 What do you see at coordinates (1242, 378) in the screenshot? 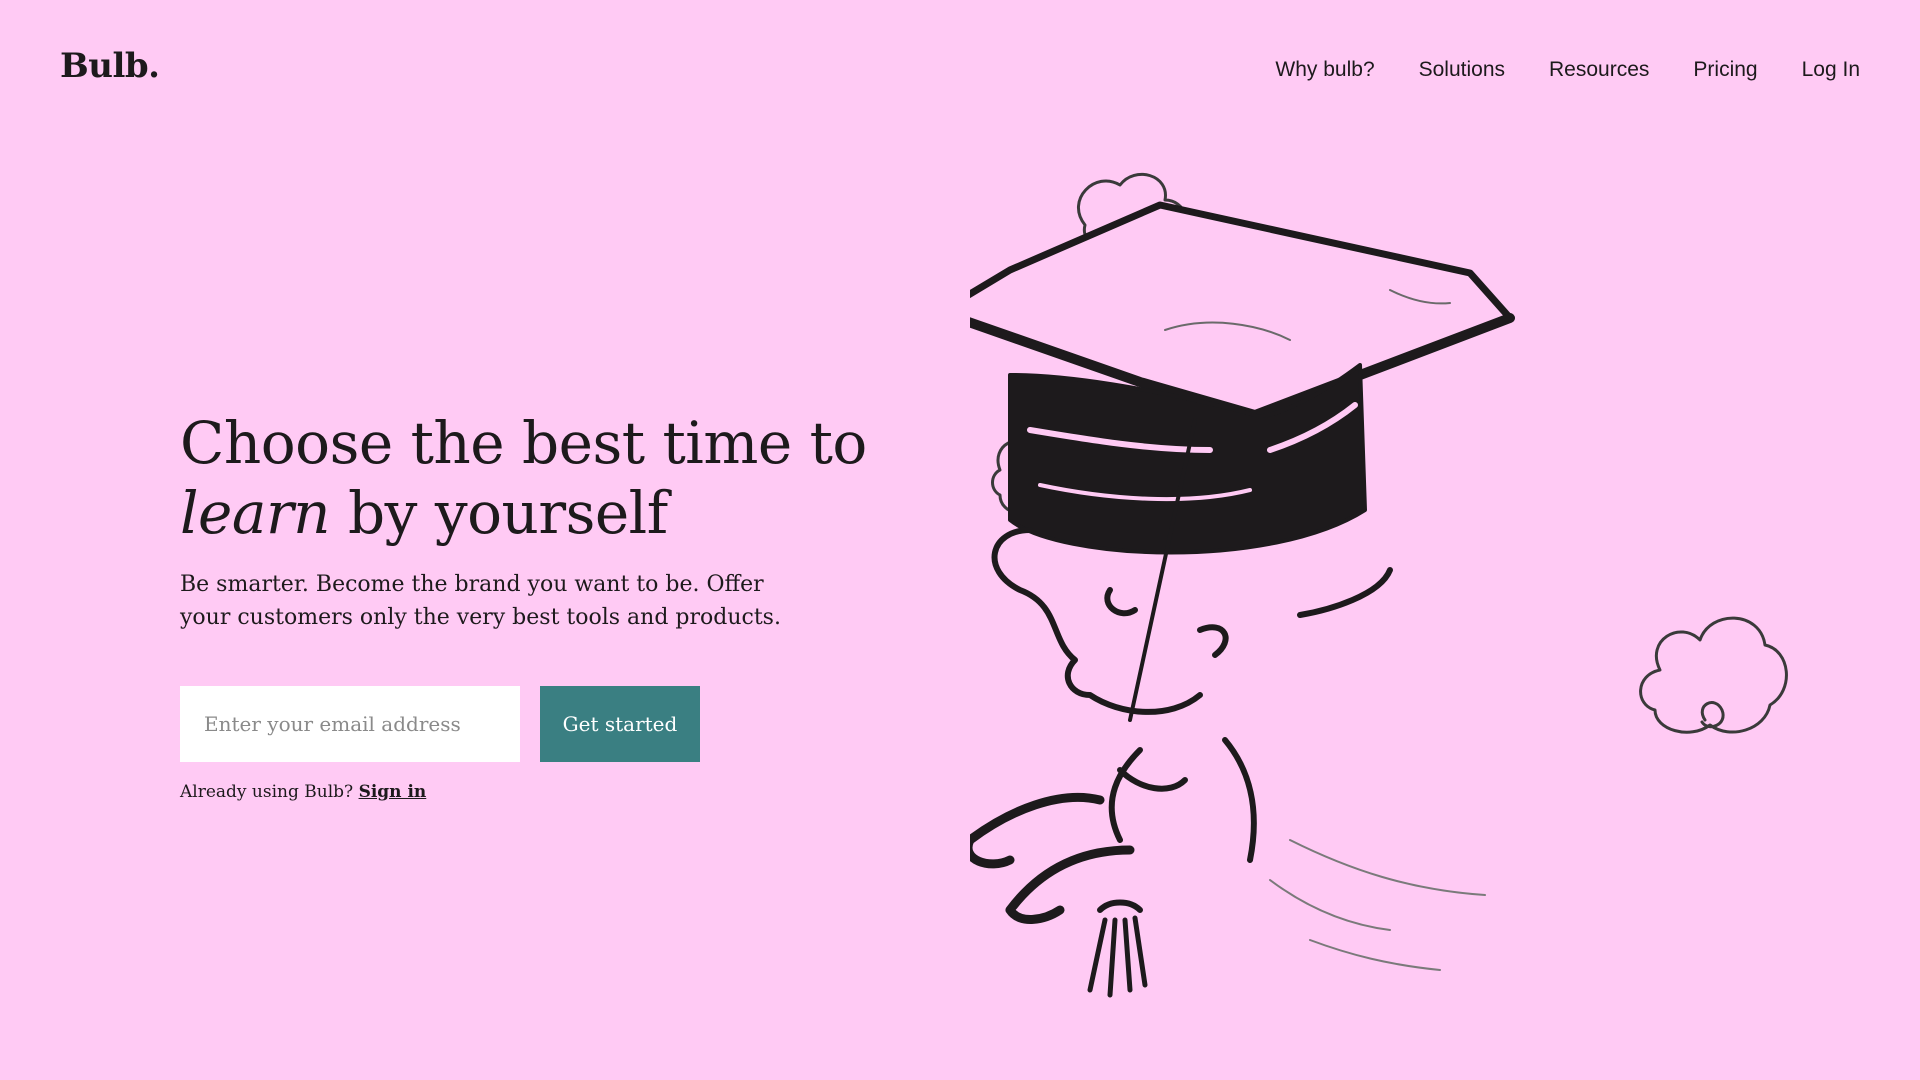
I see `mortarboard-hat-icon` at bounding box center [1242, 378].